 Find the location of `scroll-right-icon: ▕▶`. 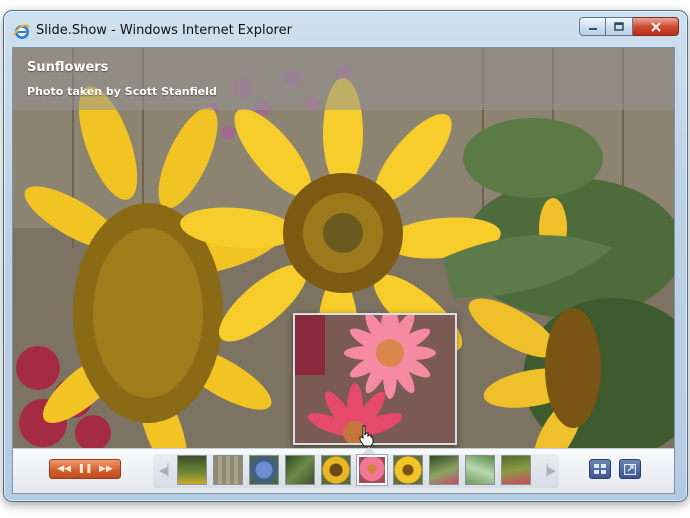

scroll-right-icon: ▕▶ is located at coordinates (547, 470).